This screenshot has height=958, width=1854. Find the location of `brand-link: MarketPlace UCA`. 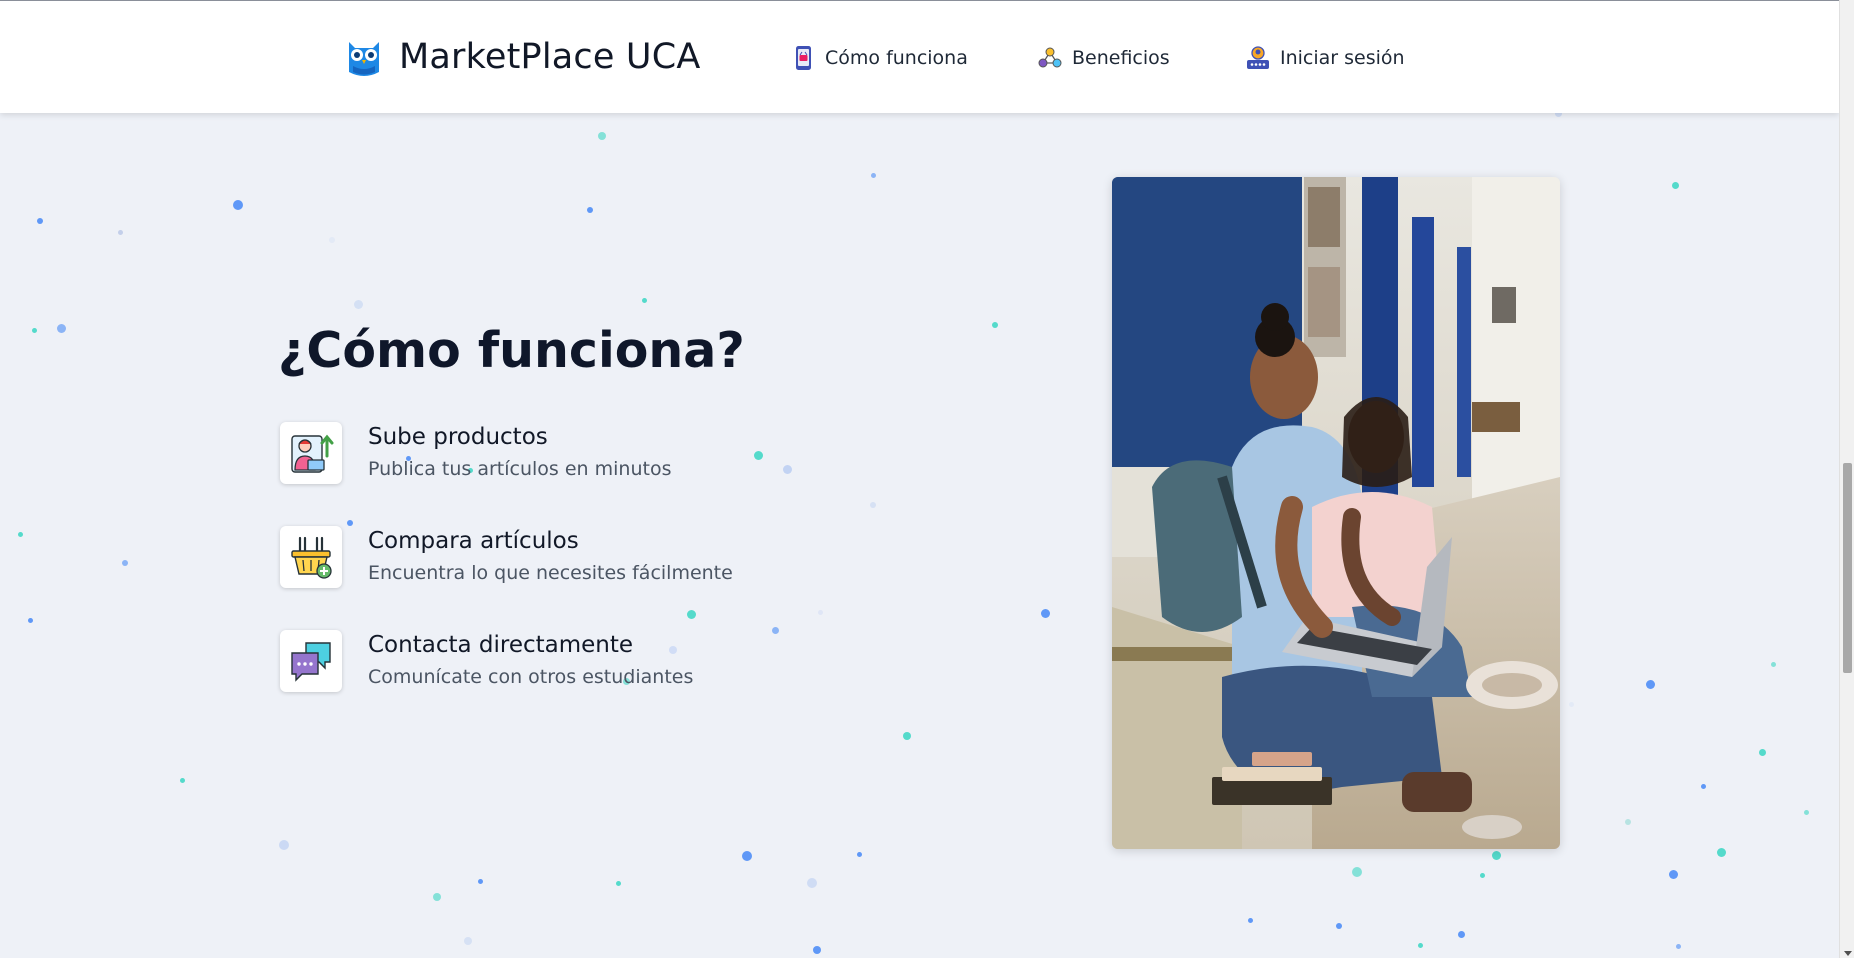

brand-link: MarketPlace UCA is located at coordinates (522, 57).